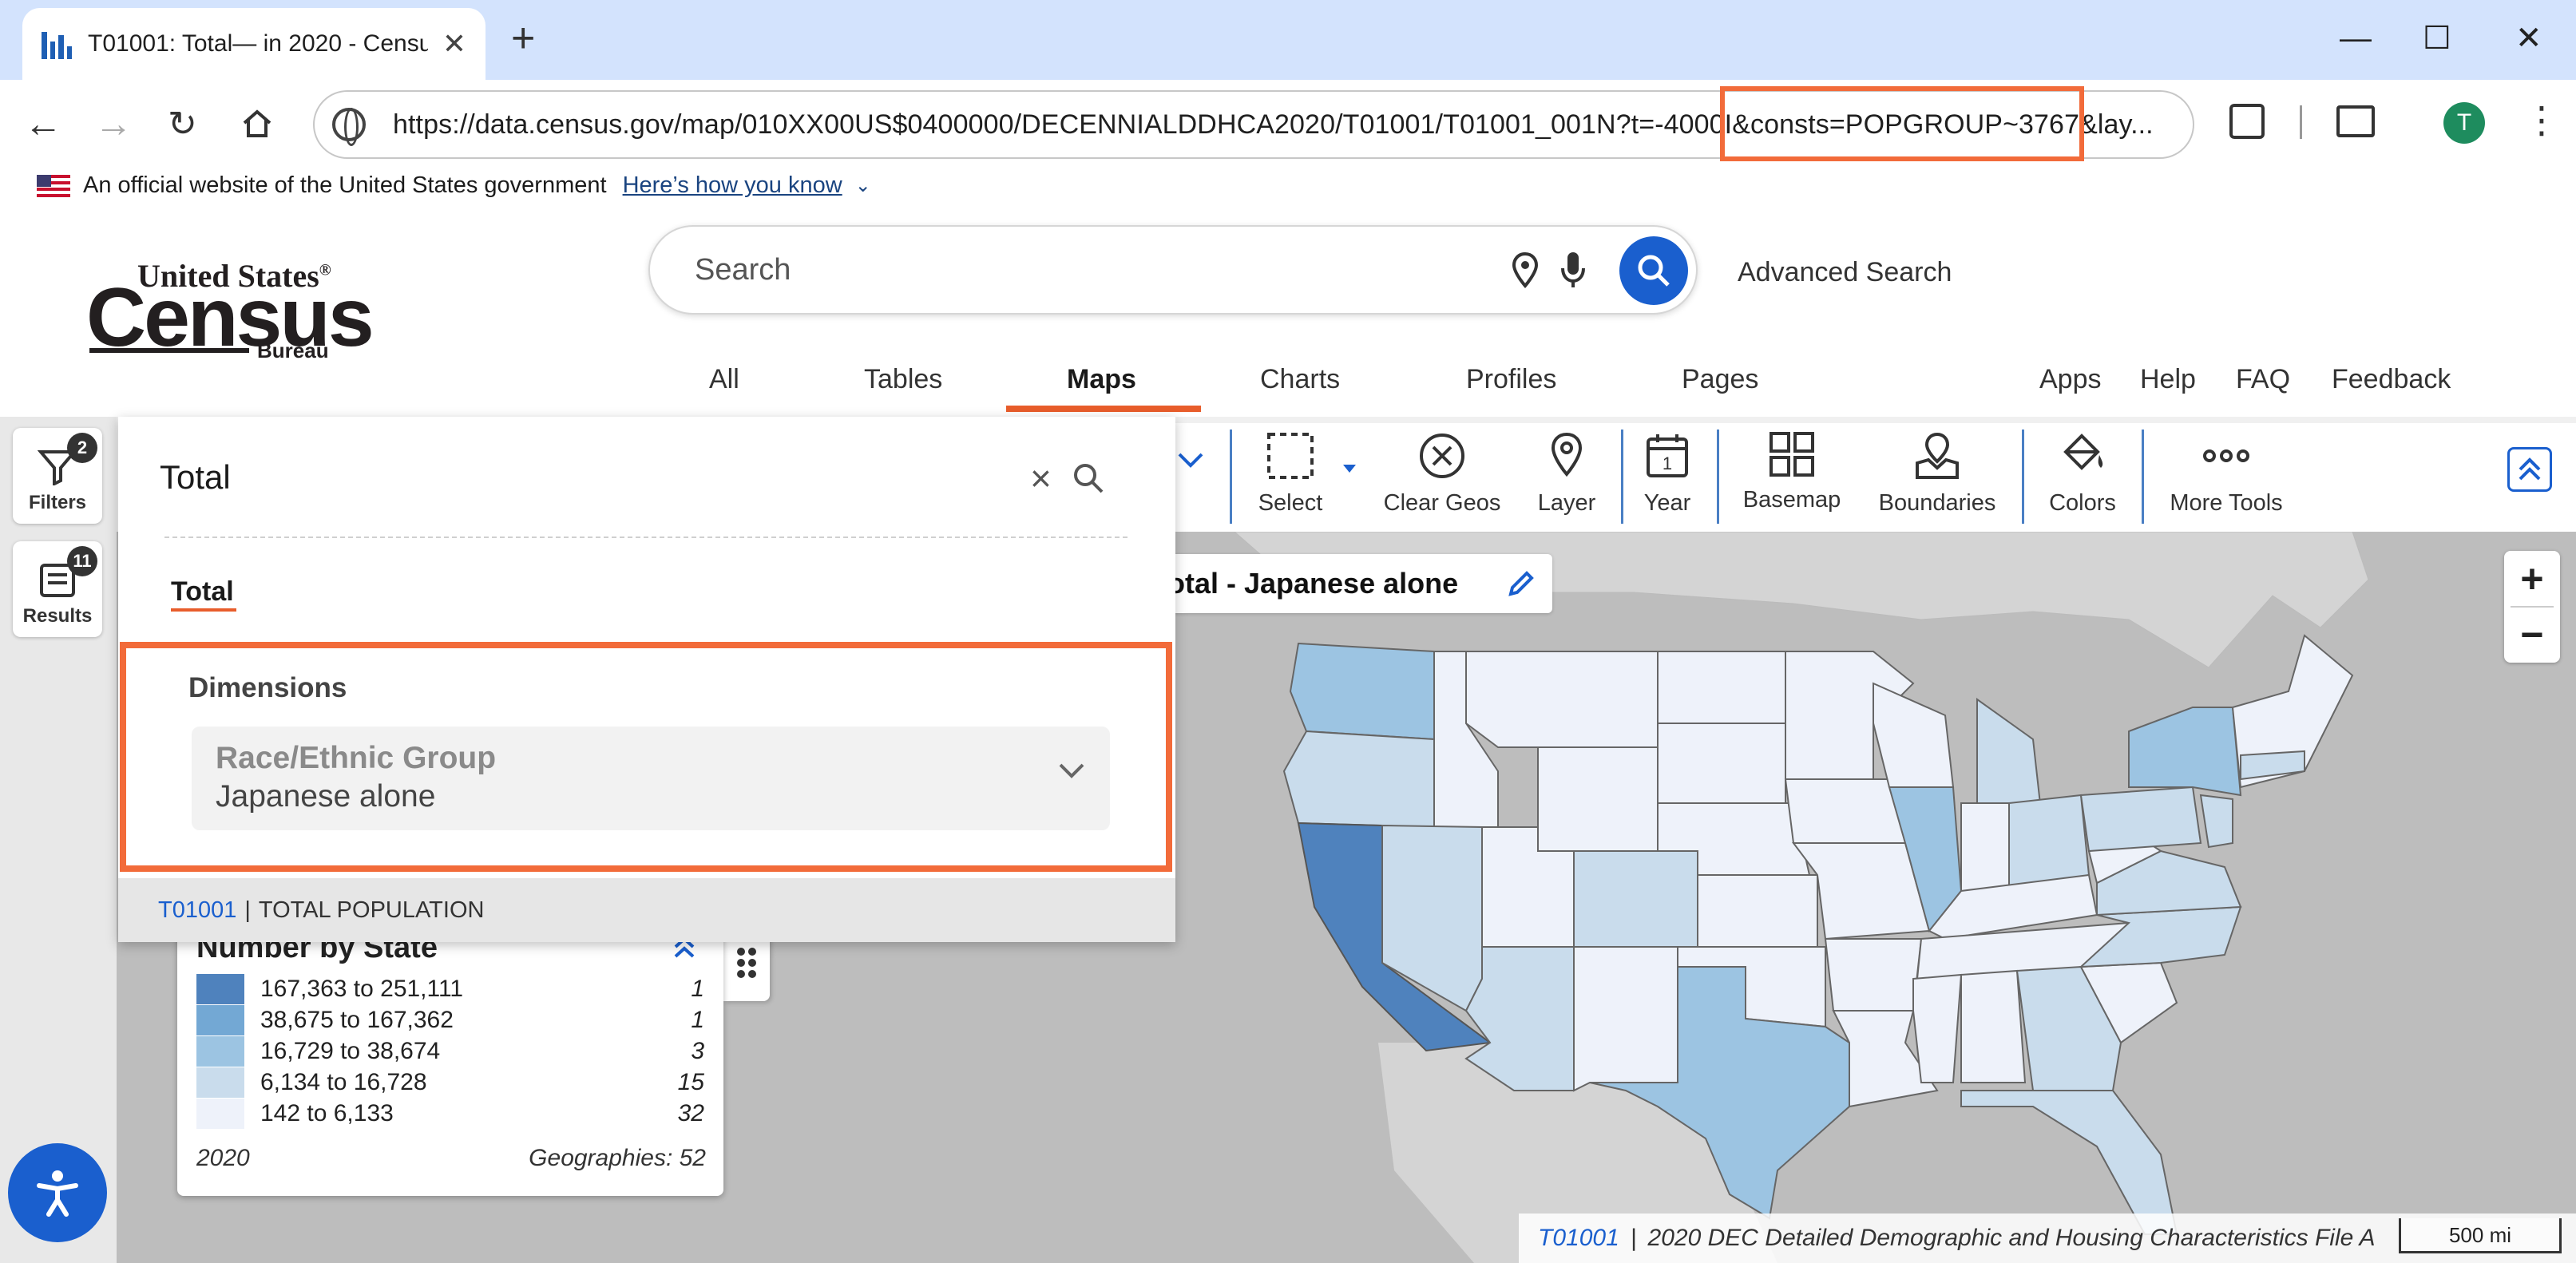 The width and height of the screenshot is (2576, 1263). What do you see at coordinates (1578, 1238) in the screenshot?
I see `attribution-table-code: T01001` at bounding box center [1578, 1238].